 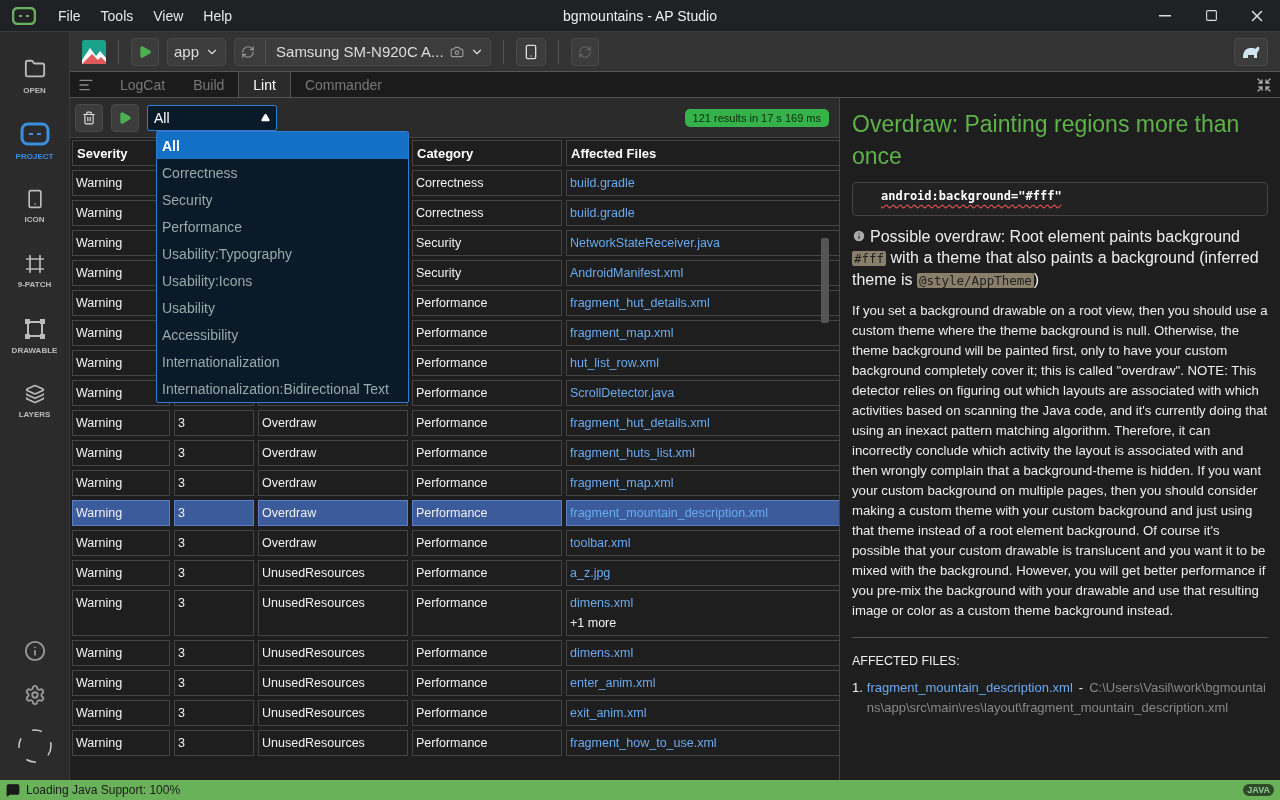 I want to click on tab: Lint, so click(x=264, y=84).